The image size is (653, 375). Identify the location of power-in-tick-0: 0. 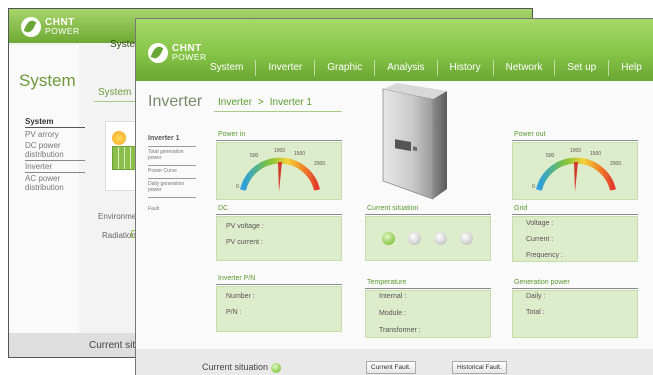
(237, 187).